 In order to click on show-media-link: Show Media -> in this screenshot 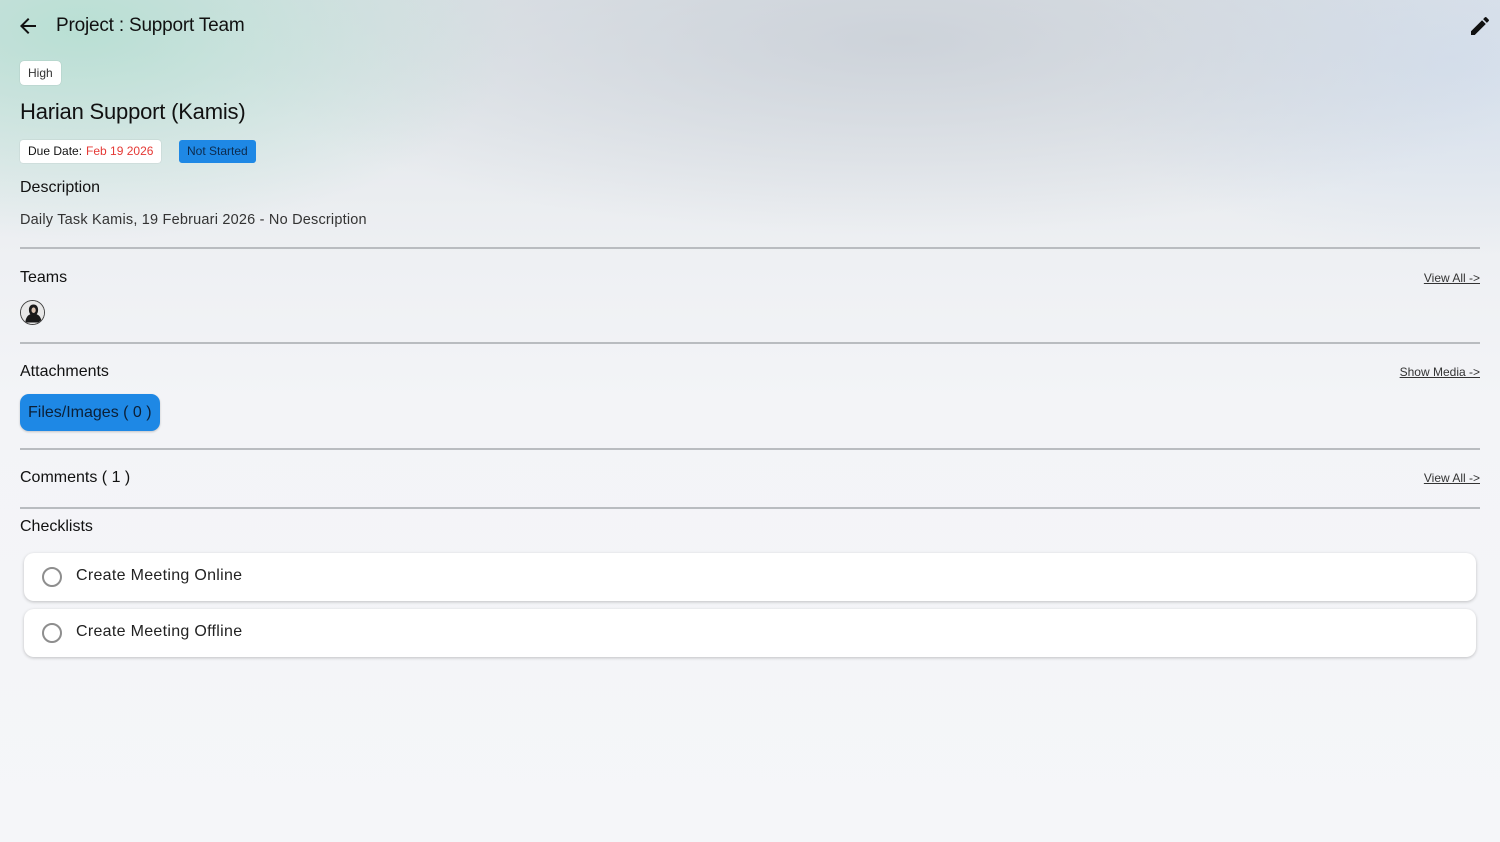, I will do `click(1440, 372)`.